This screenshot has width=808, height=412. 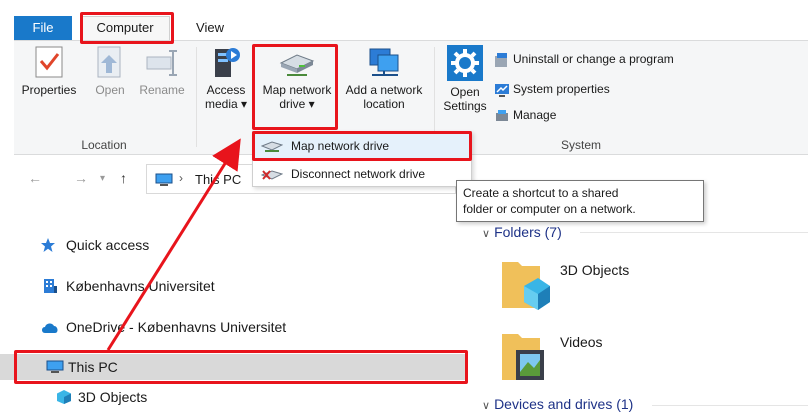 What do you see at coordinates (384, 104) in the screenshot?
I see `add-network-location-label-2: location` at bounding box center [384, 104].